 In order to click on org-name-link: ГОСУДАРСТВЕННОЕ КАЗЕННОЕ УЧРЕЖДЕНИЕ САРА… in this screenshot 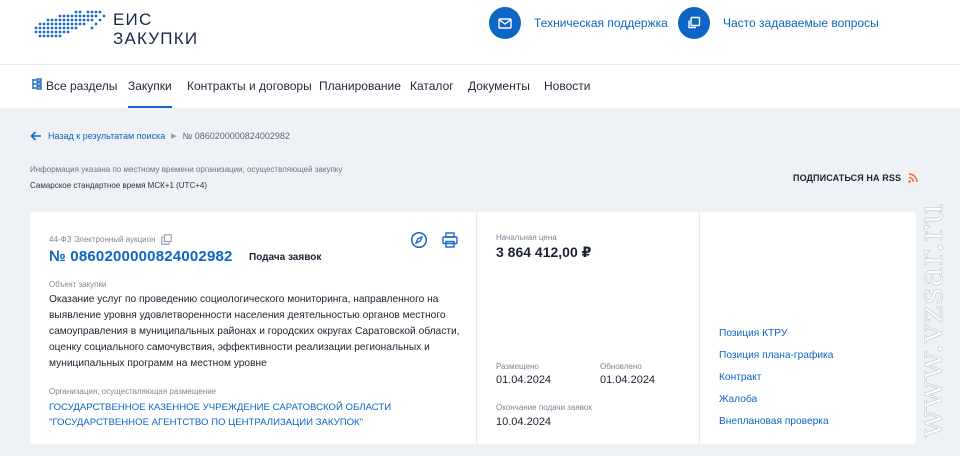, I will do `click(249, 415)`.